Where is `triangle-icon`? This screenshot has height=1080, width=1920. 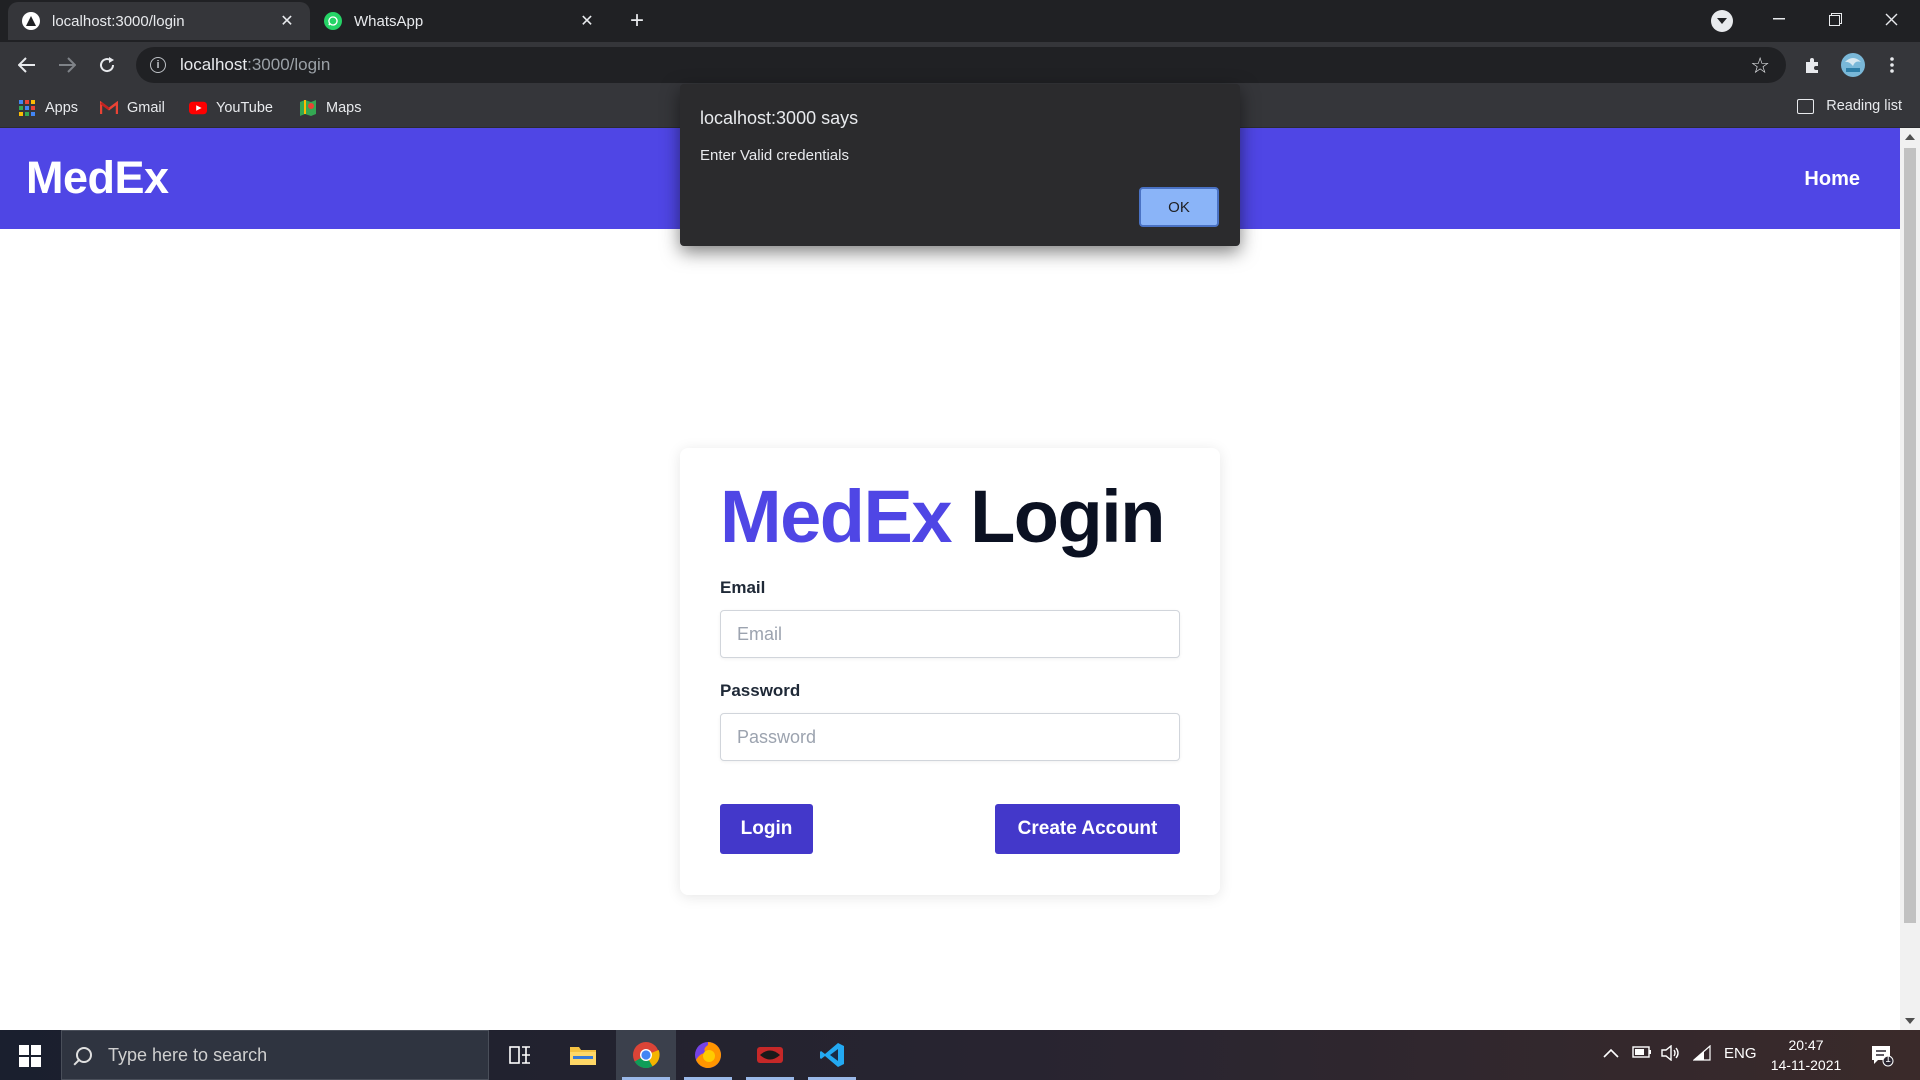
triangle-icon is located at coordinates (31, 21).